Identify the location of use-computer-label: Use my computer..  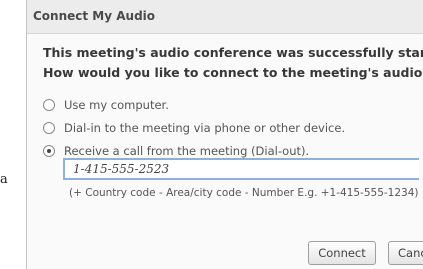
(116, 105).